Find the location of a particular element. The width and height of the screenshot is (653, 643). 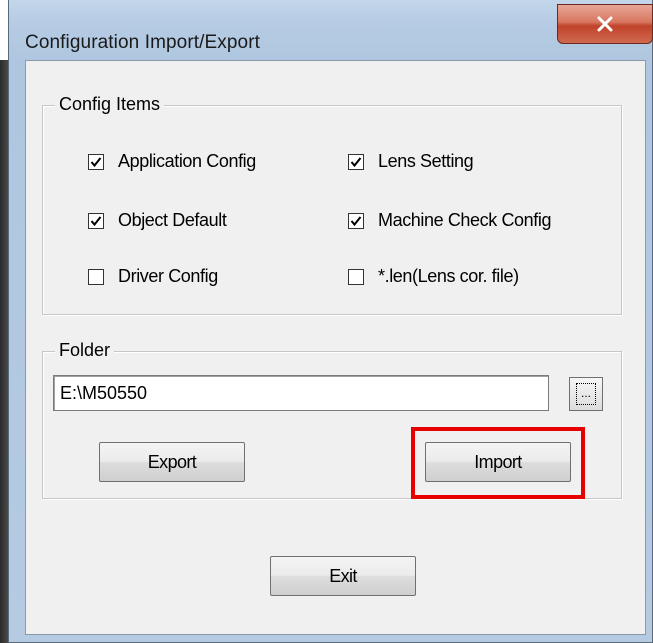

checkbox-application-config: Application Config is located at coordinates (172, 161).